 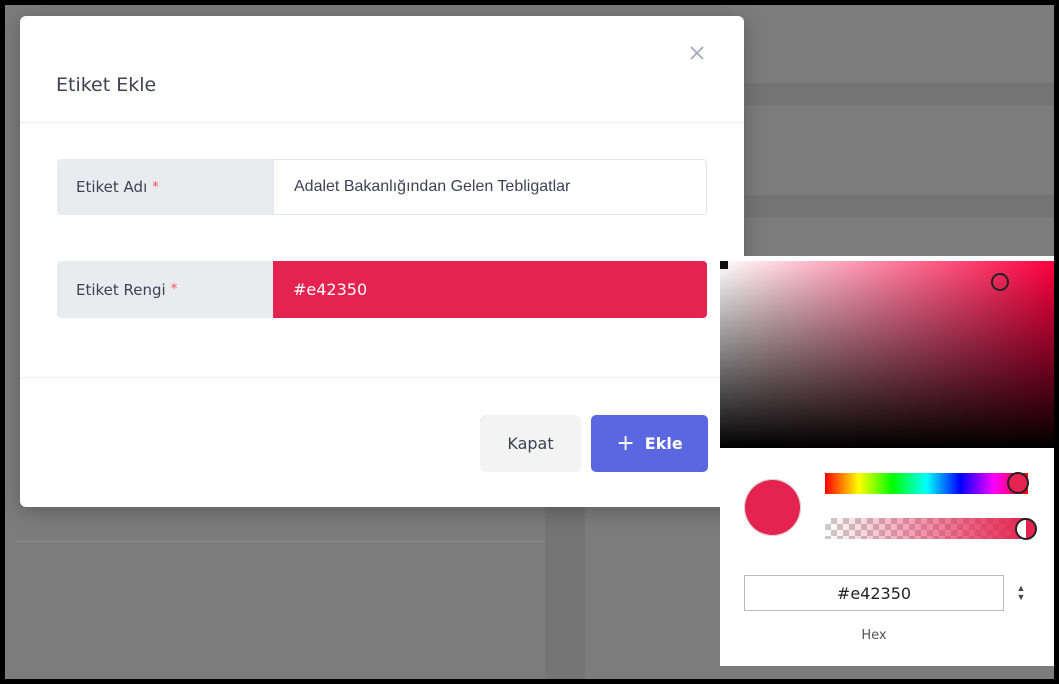 What do you see at coordinates (926, 528) in the screenshot?
I see `alpha-slider` at bounding box center [926, 528].